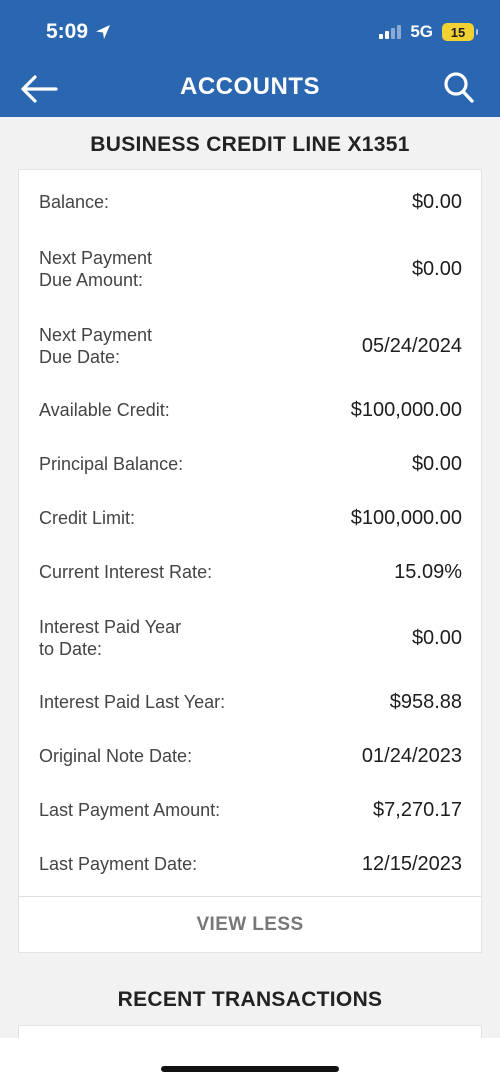  Describe the element at coordinates (87, 518) in the screenshot. I see `row-label: Credit Limit:` at that location.